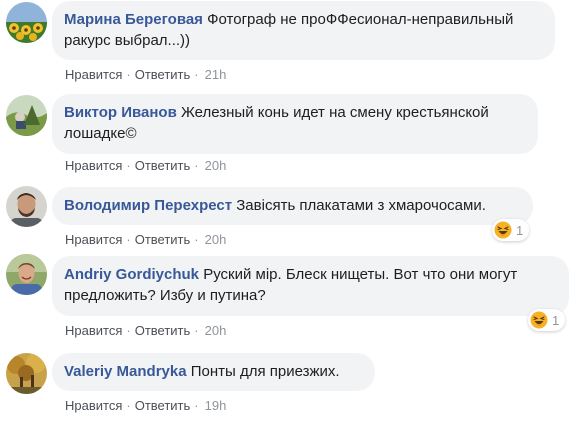 The width and height of the screenshot is (581, 422). What do you see at coordinates (265, 371) in the screenshot?
I see `comment-text: Понты для приезжих.` at bounding box center [265, 371].